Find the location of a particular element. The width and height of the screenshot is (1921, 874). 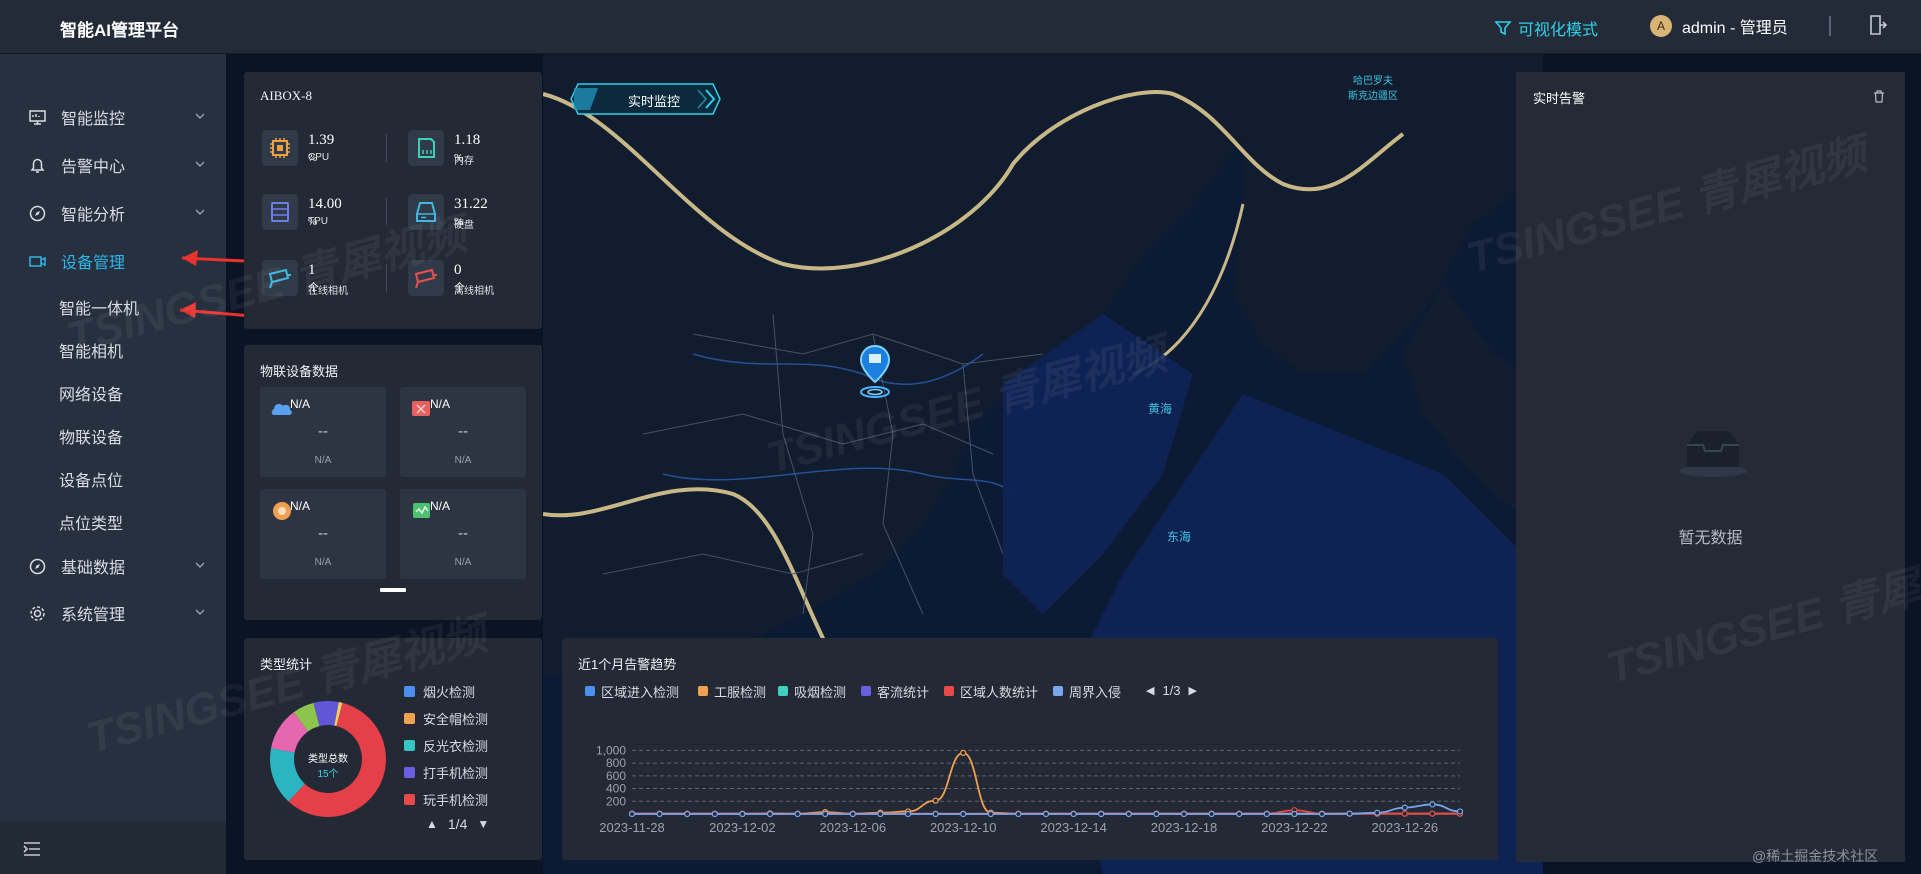

trend-legend-item: 区域人数统计 is located at coordinates (991, 691).